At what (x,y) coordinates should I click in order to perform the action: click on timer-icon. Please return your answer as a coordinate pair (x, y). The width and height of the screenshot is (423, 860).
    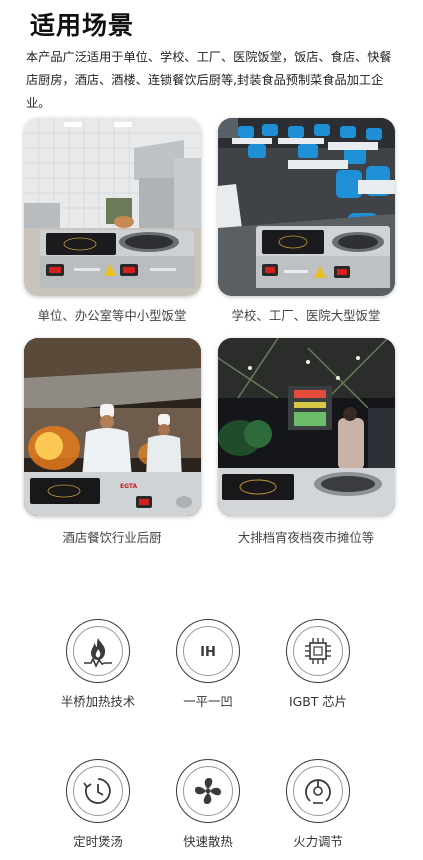
    Looking at the image, I should click on (97, 791).